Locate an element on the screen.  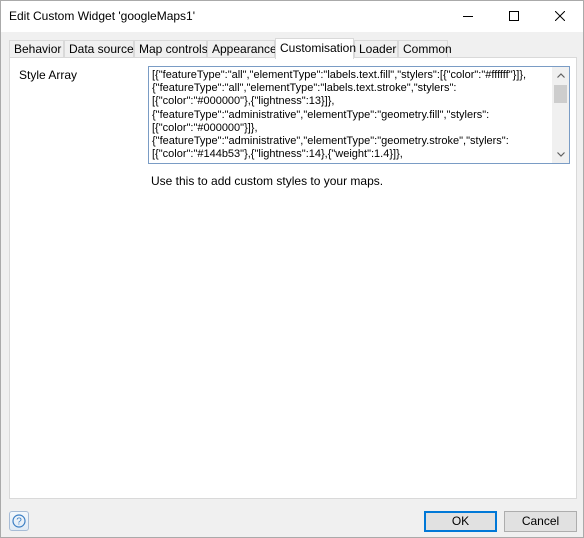
chevron-down-icon is located at coordinates (560, 154).